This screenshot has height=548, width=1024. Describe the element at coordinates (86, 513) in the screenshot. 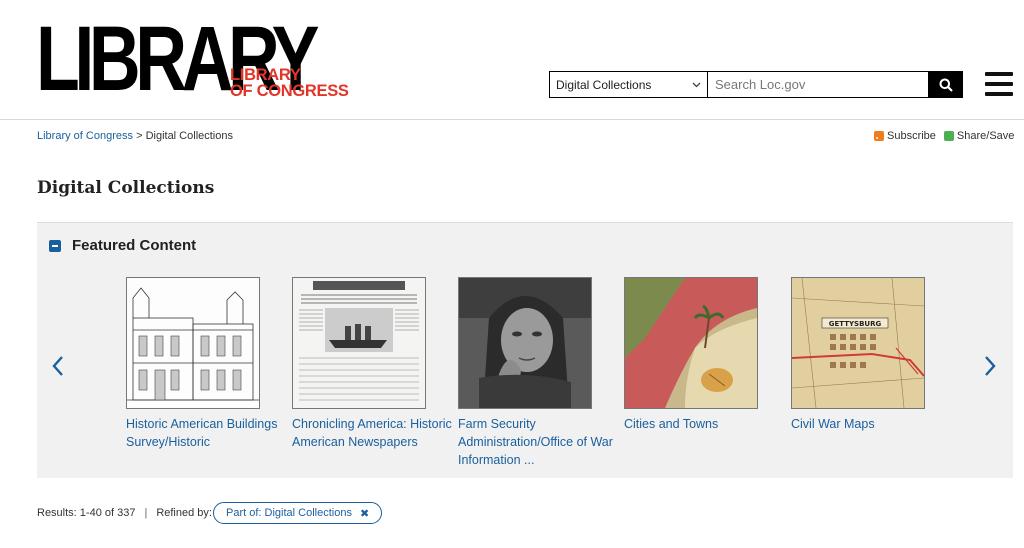

I see `results-count: Results: 1-40 of 337` at that location.